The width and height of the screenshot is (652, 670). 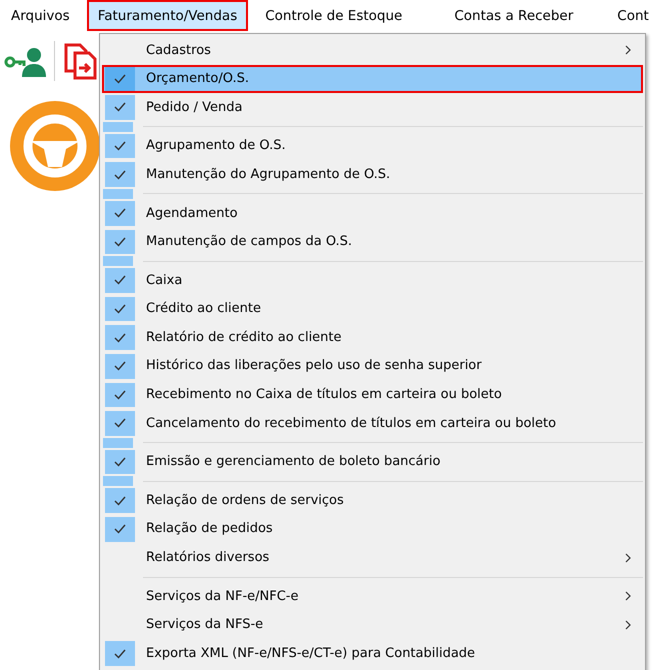 I want to click on menu-item: Orçamento/O.S., so click(x=372, y=79).